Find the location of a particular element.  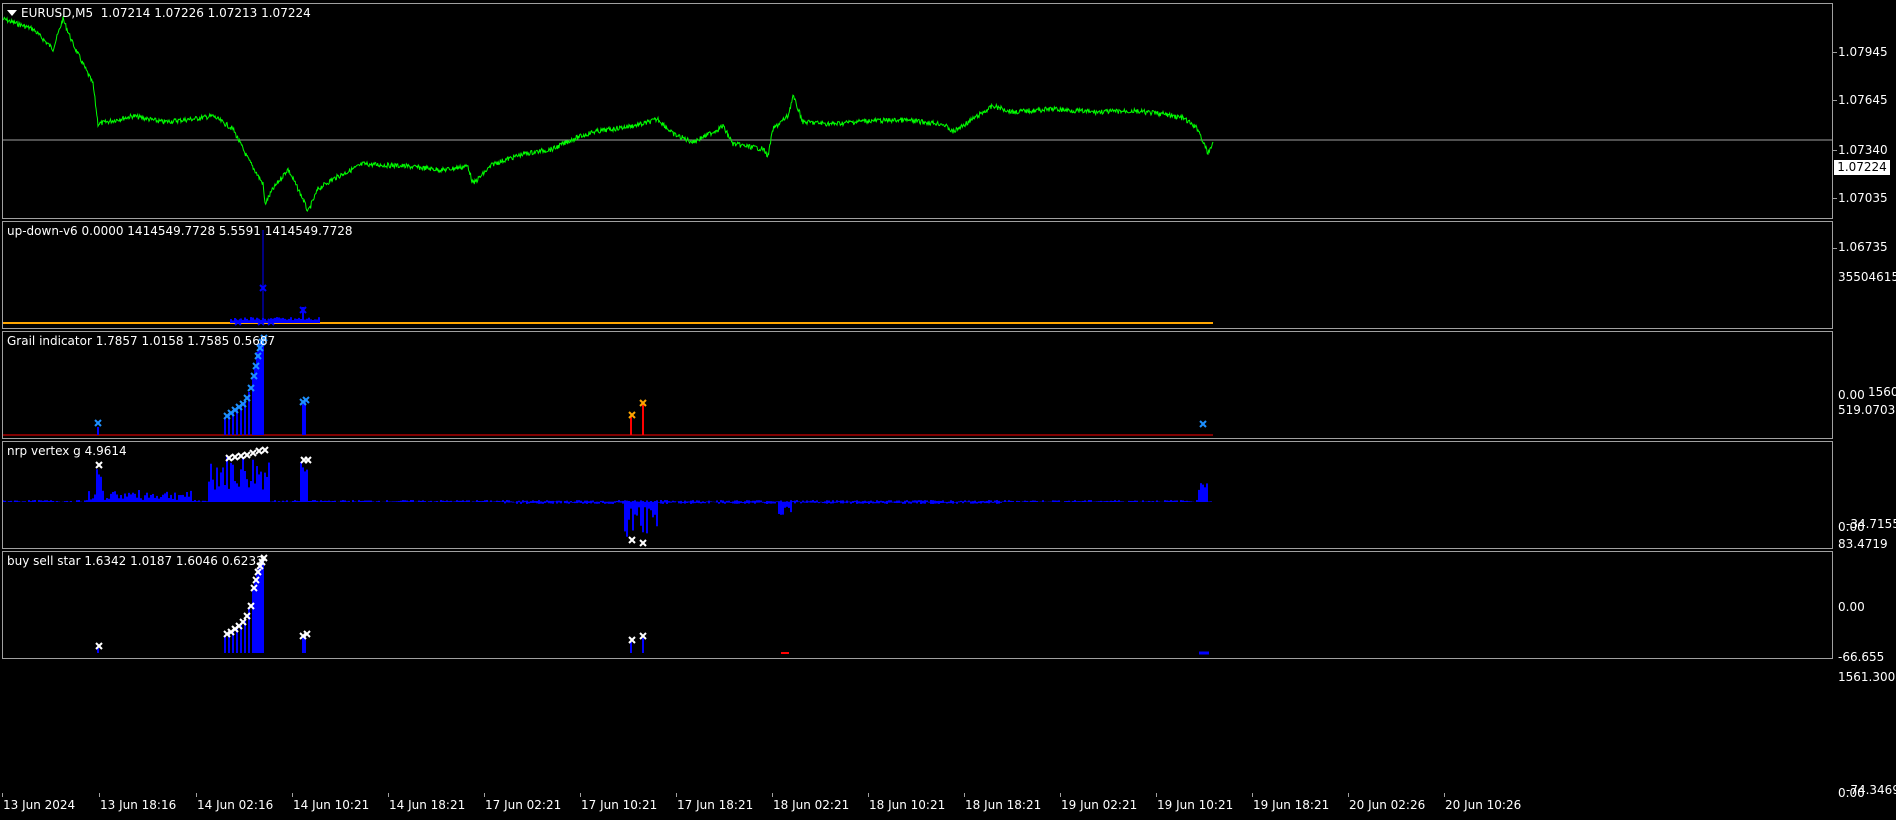

time-axis-label: 17 Jun 18:21 is located at coordinates (715, 805).